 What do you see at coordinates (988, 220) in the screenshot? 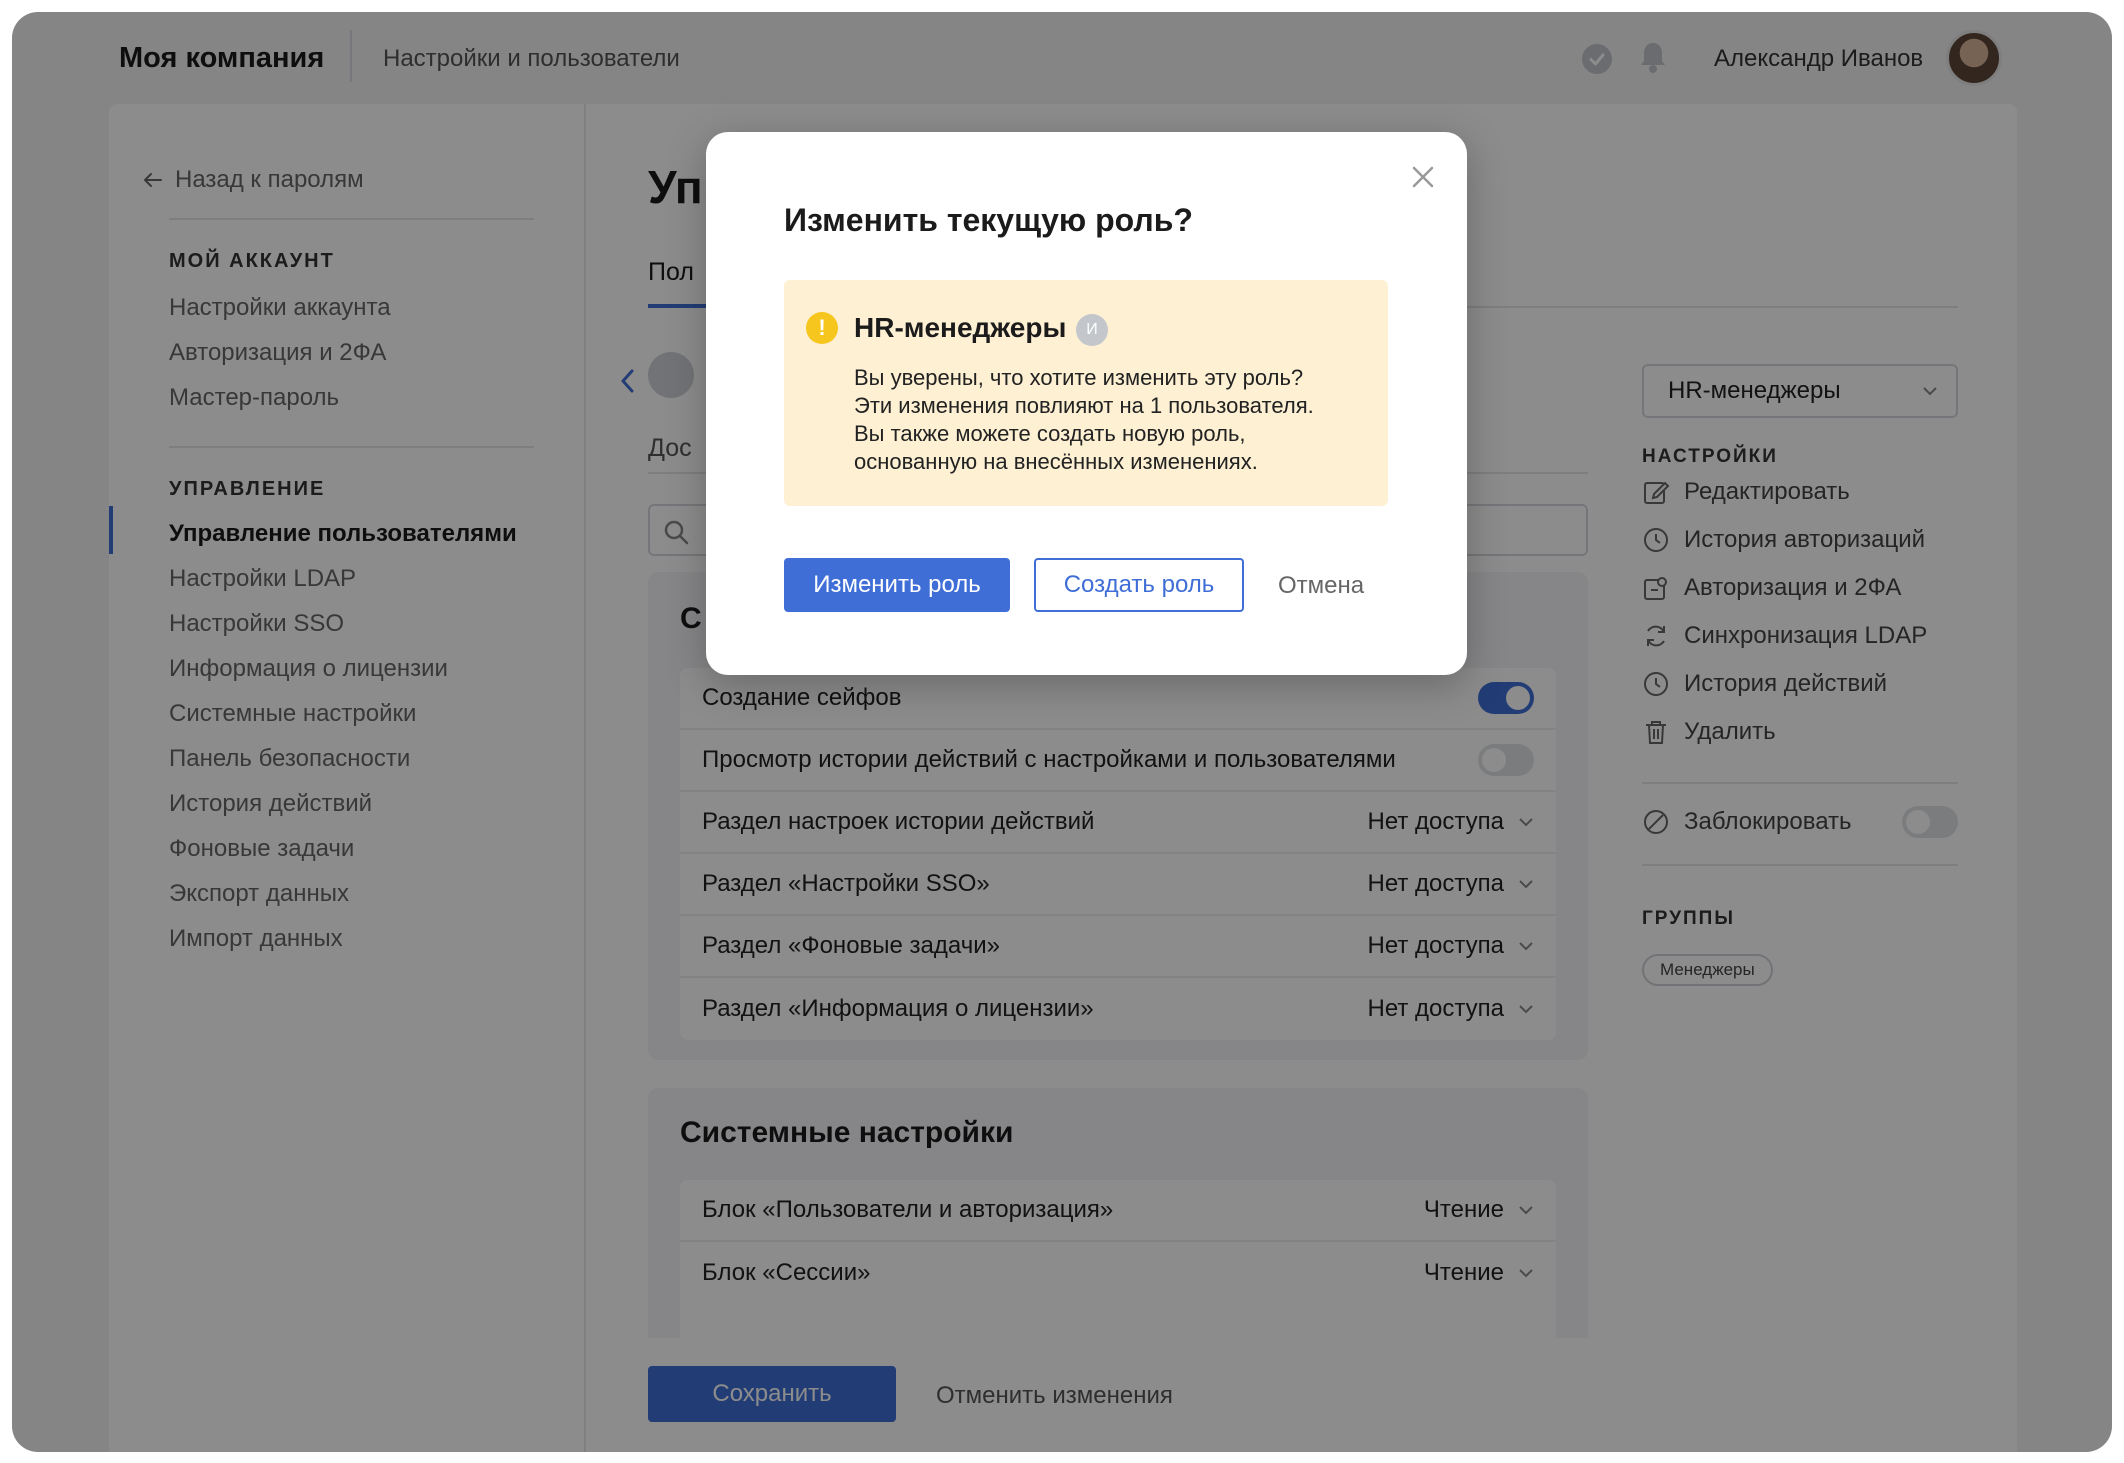
I see `dialog-title: Изменить текущую роль?` at bounding box center [988, 220].